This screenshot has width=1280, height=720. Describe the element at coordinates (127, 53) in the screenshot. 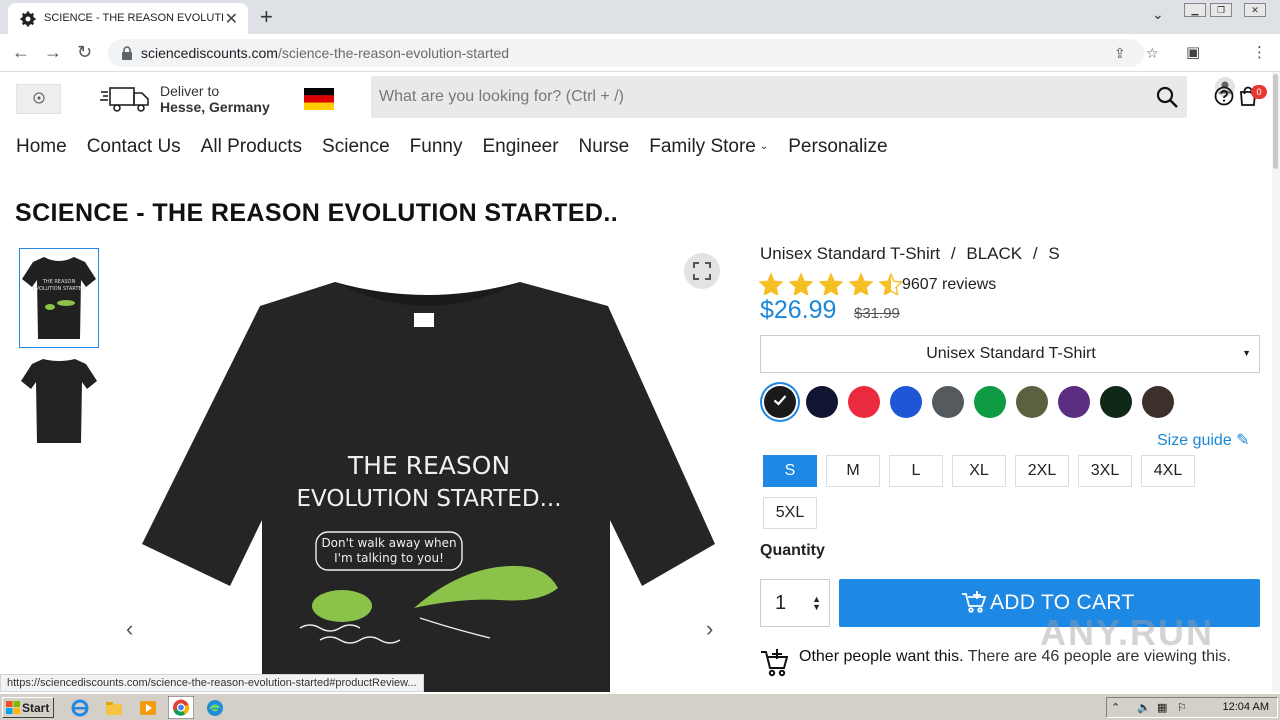

I see `lock-icon` at that location.